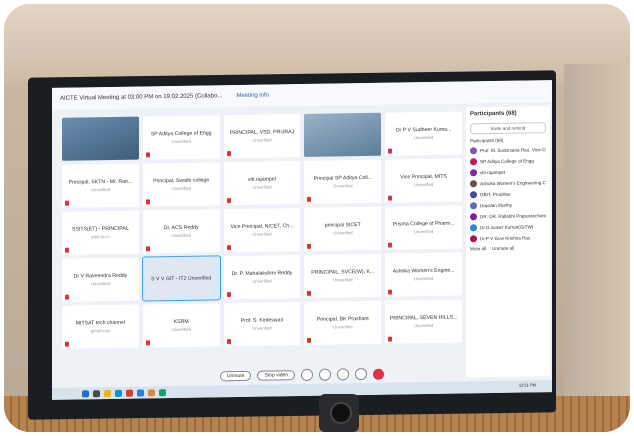  I want to click on panel-footer: Mute all Unmute all, so click(508, 248).